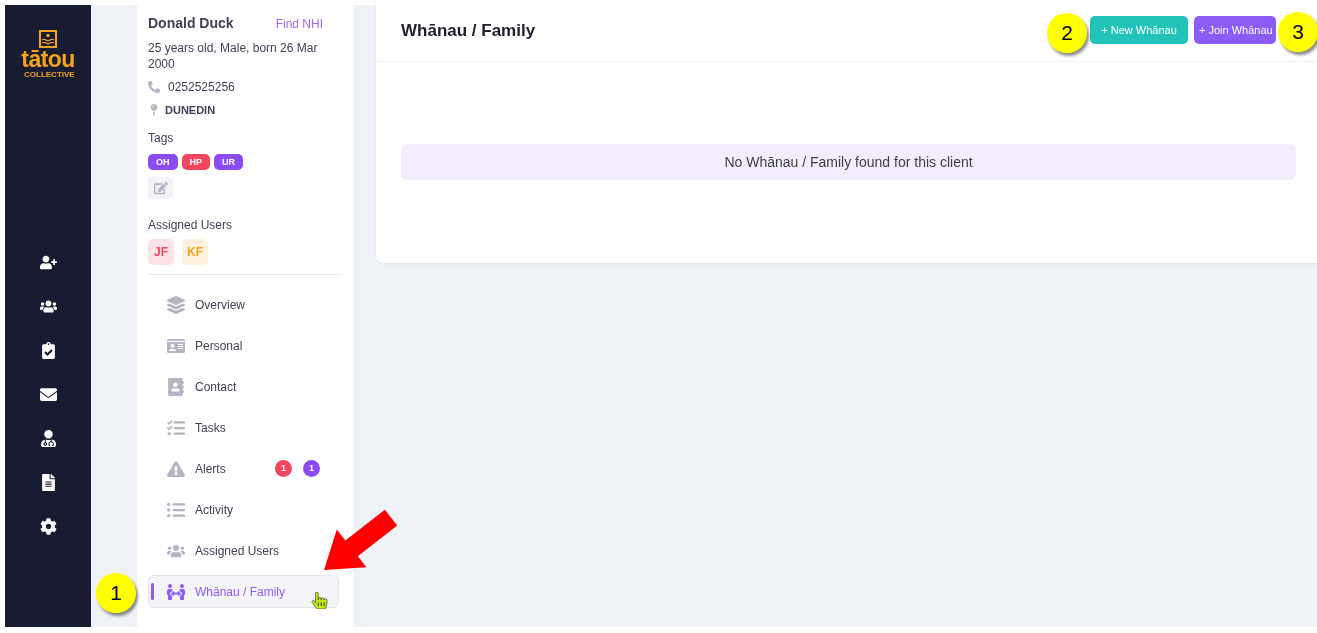  What do you see at coordinates (195, 162) in the screenshot?
I see `tag-chip: HP` at bounding box center [195, 162].